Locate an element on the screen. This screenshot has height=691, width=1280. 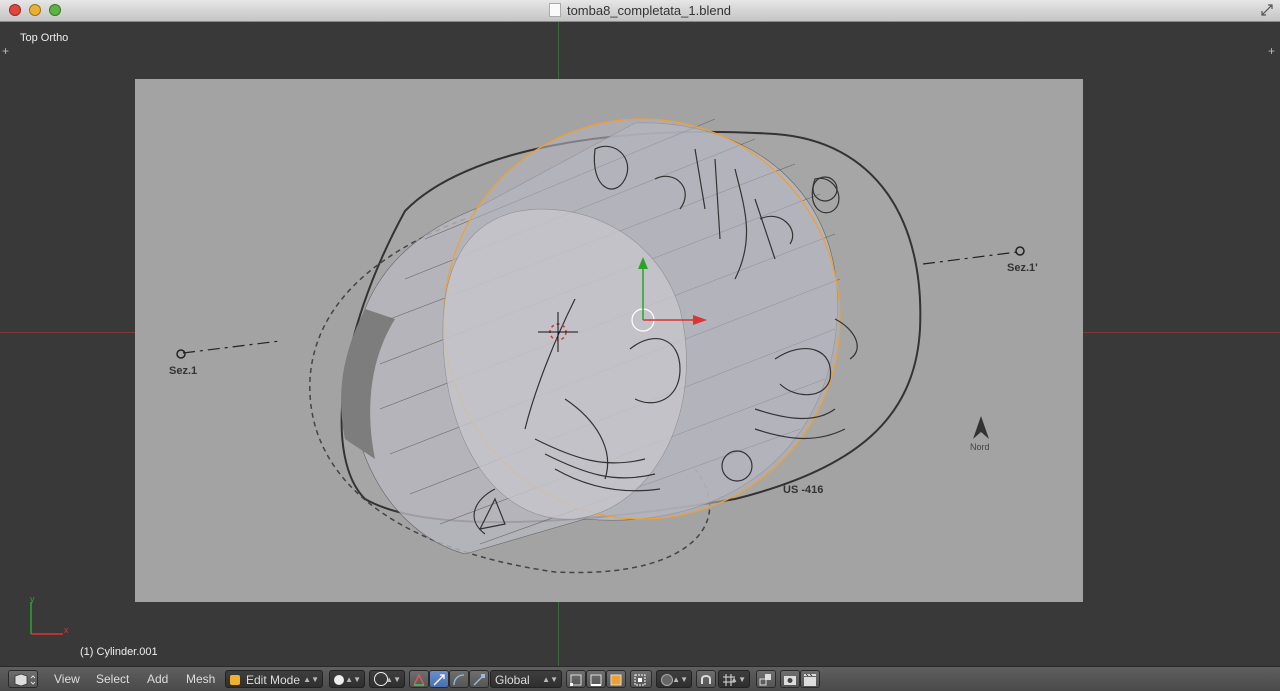
section-right-label: Sez.1' is located at coordinates (1022, 268).